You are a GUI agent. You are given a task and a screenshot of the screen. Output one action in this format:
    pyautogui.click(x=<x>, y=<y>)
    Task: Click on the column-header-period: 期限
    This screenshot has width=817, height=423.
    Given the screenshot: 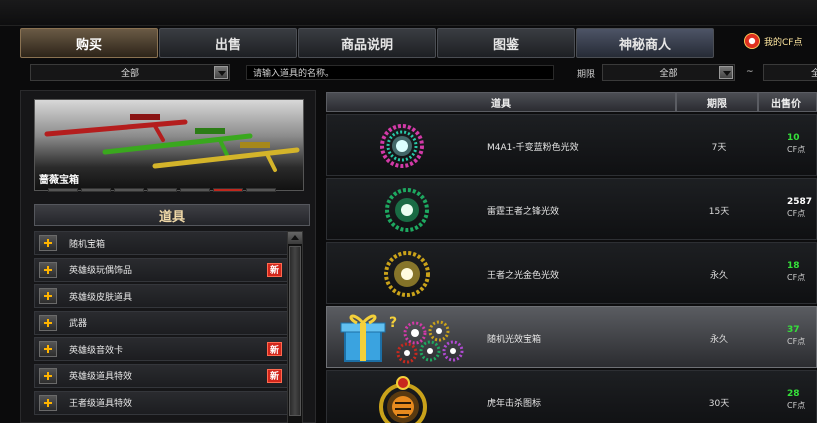 What is the action you would take?
    pyautogui.click(x=717, y=102)
    